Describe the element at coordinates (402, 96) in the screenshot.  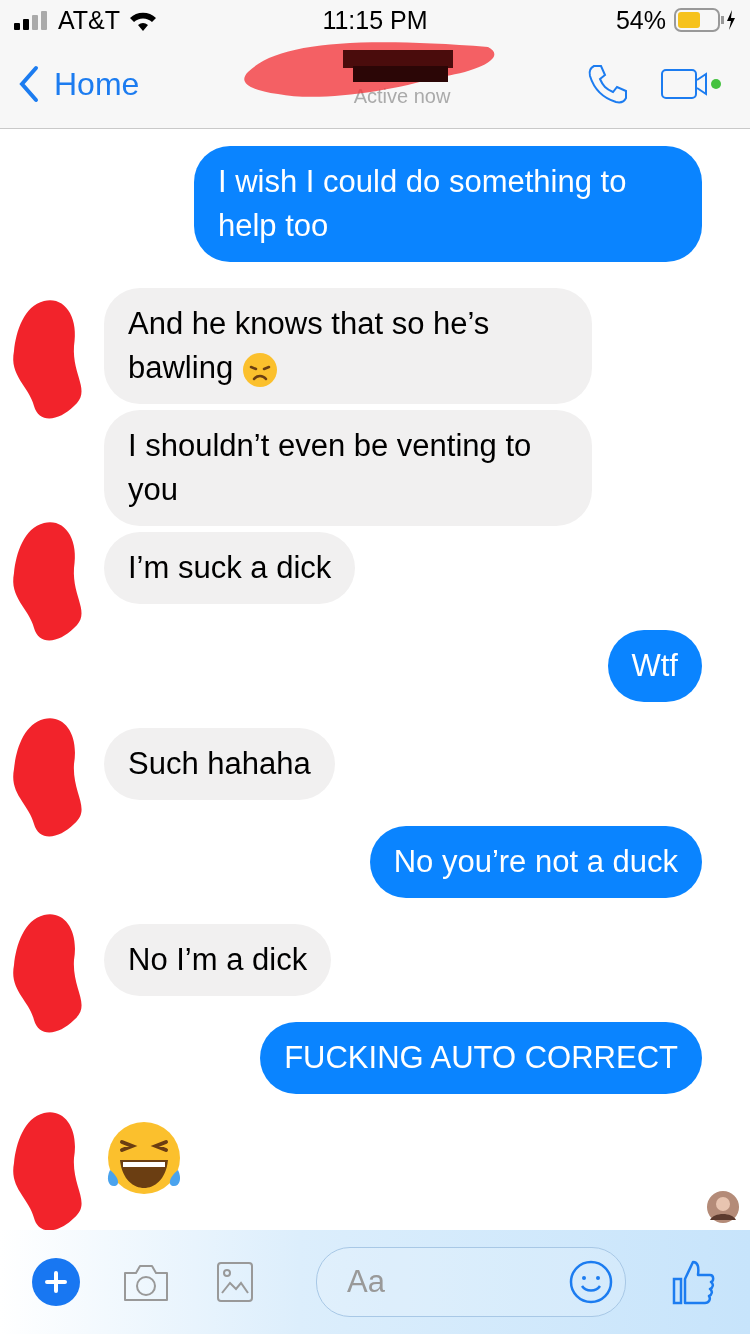
I see `active-status: Active now` at that location.